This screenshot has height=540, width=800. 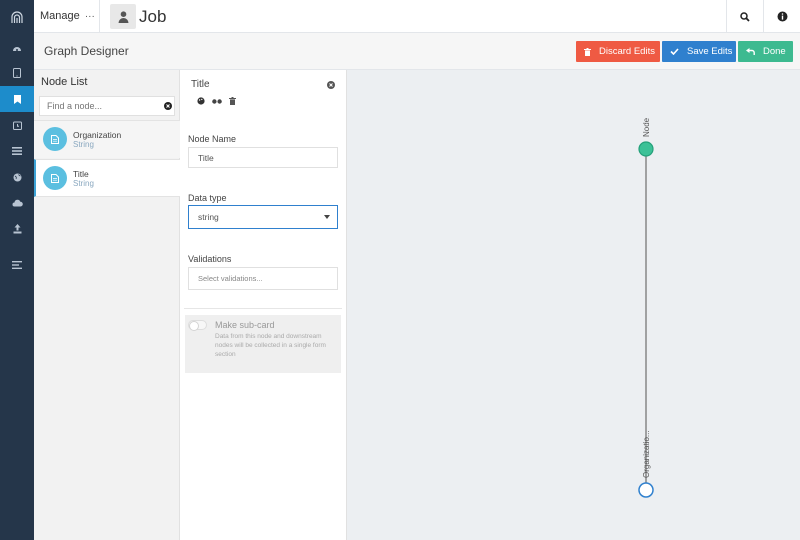 What do you see at coordinates (263, 217) in the screenshot?
I see `data-type-select: string` at bounding box center [263, 217].